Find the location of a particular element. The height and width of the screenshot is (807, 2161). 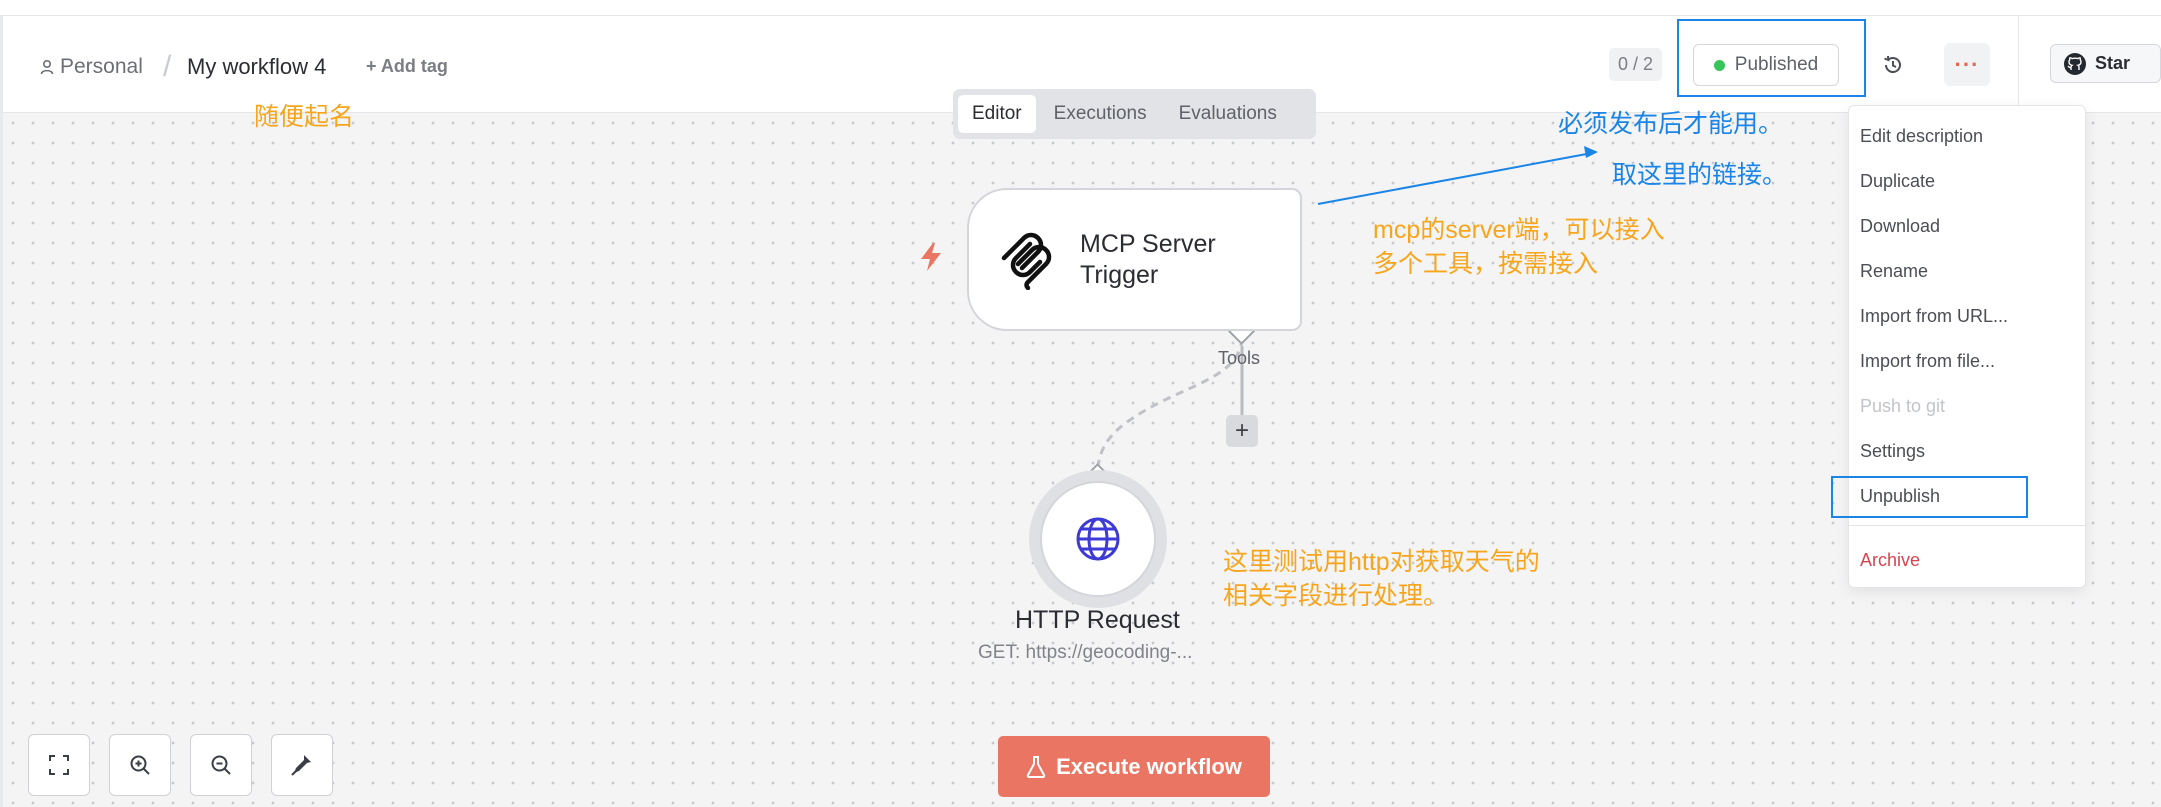

fit-view-icon is located at coordinates (59, 765).